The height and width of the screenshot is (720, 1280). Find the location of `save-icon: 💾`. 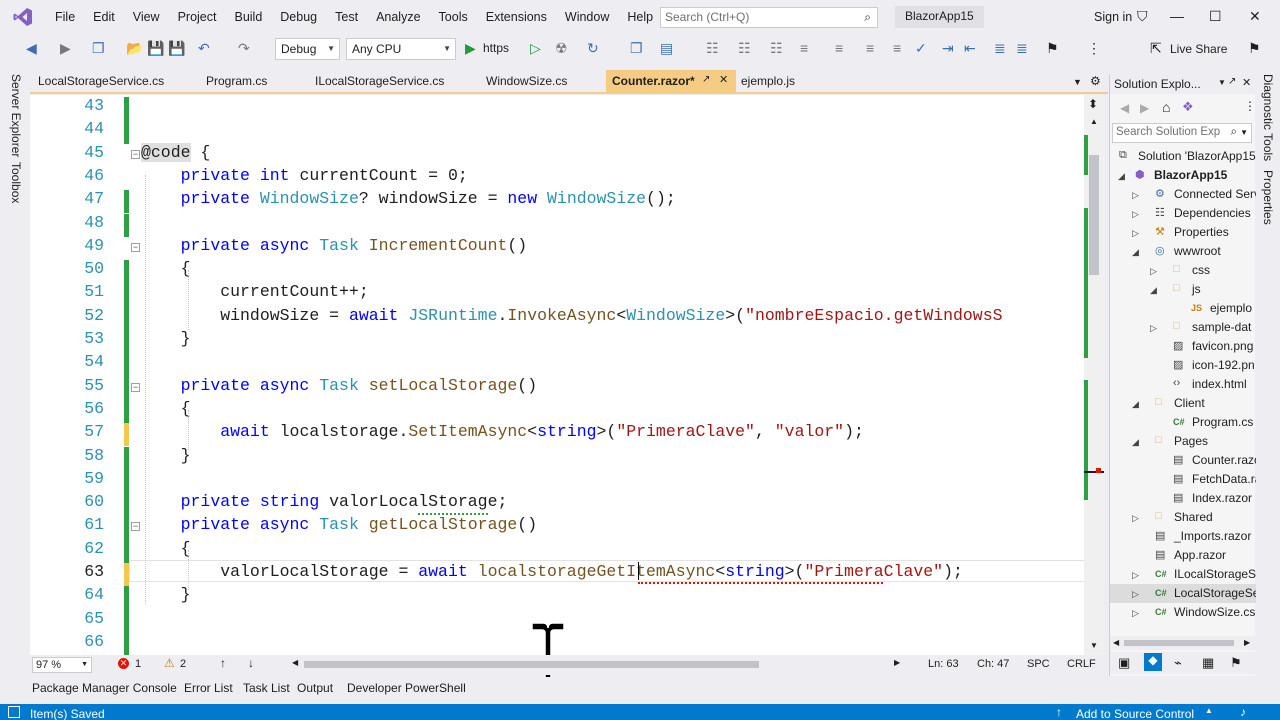

save-icon: 💾 is located at coordinates (155, 48).